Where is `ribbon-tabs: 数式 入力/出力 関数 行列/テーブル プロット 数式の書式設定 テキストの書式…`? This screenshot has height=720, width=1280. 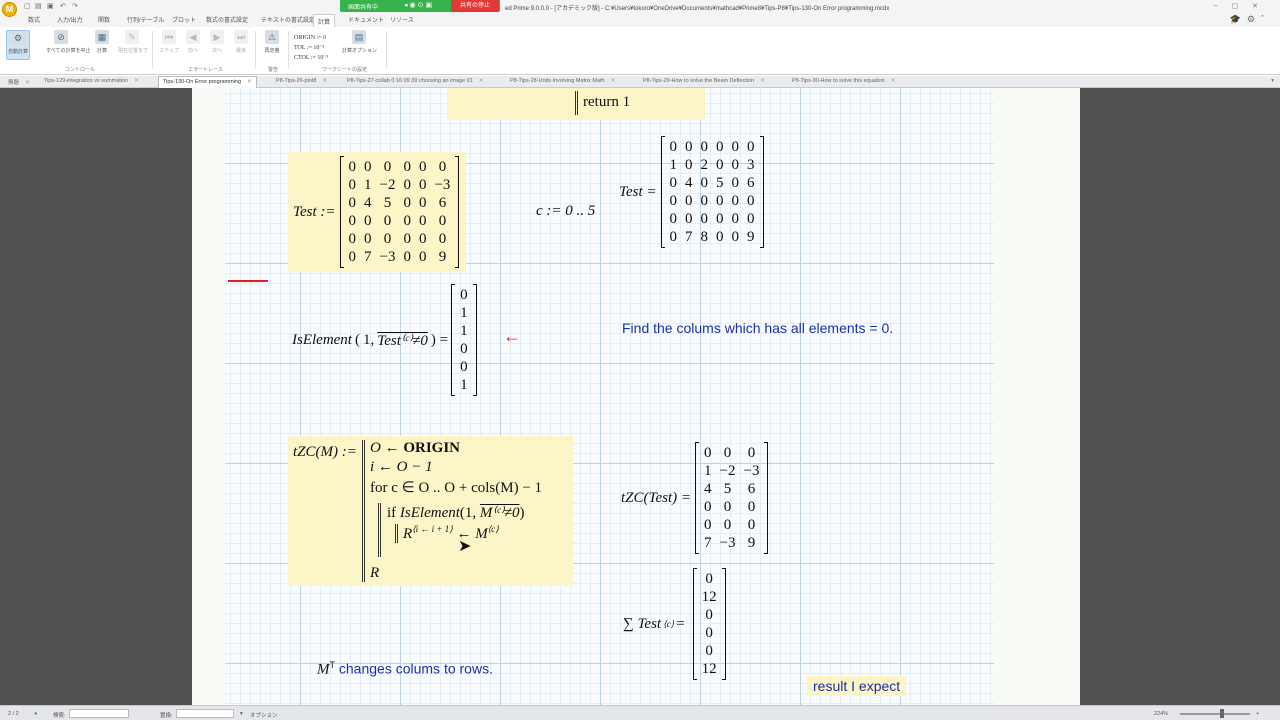
ribbon-tabs: 数式 入力/出力 関数 行列/テーブル プロット 数式の書式設定 テキストの書式… is located at coordinates (640, 20).